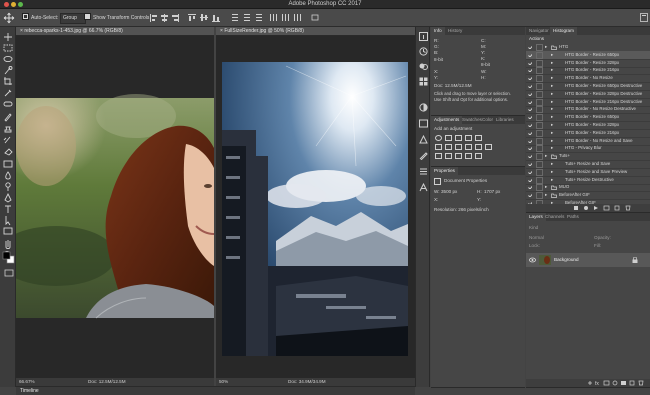 The image size is (650, 395). I want to click on layer-mask-icon, so click(606, 383).